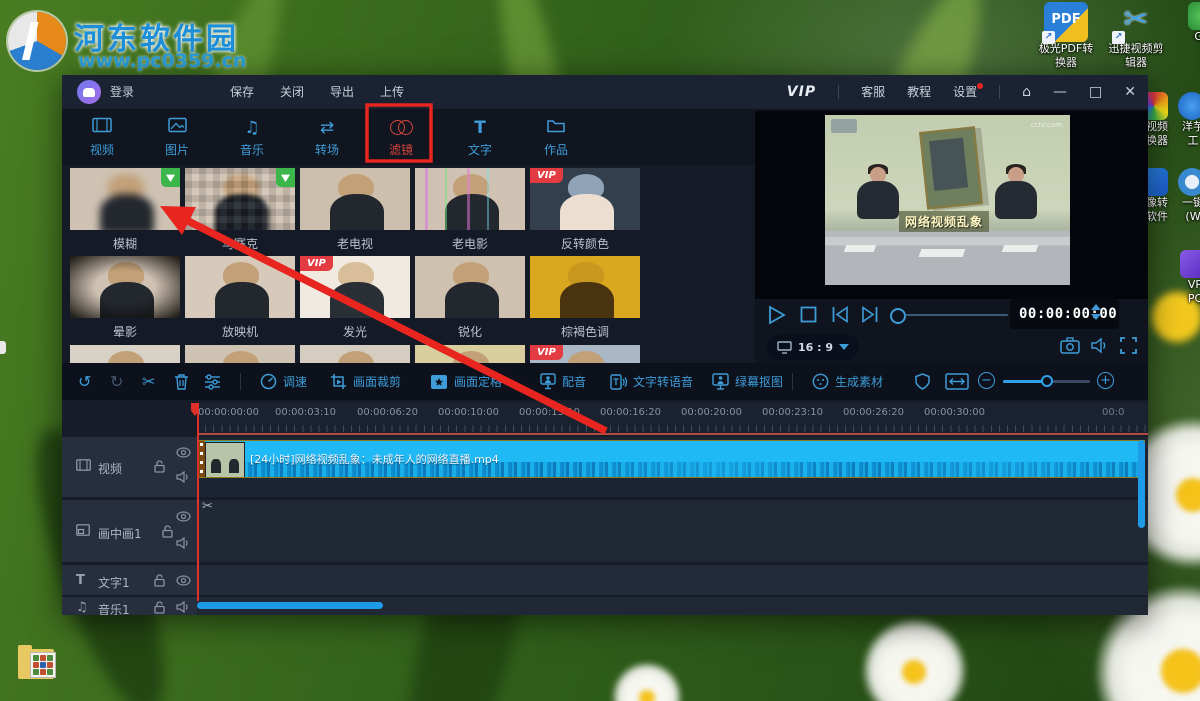 This screenshot has width=1200, height=701. Describe the element at coordinates (122, 92) in the screenshot. I see `login-button: 登录` at that location.